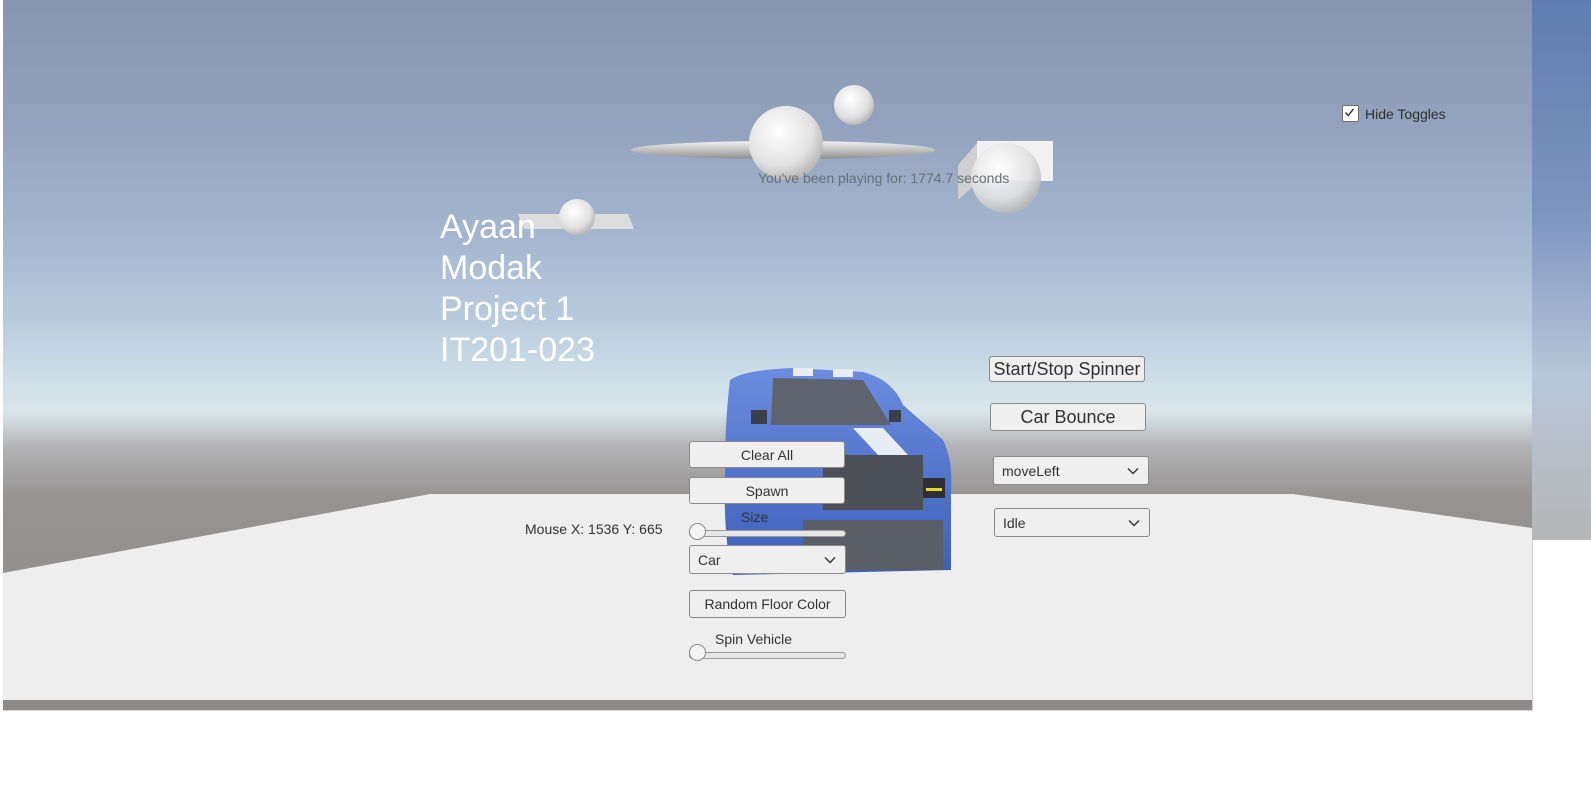 Image resolution: width=1591 pixels, height=793 pixels. What do you see at coordinates (594, 529) in the screenshot?
I see `mouse-position-readout: Mouse X: 1536 Y: 665` at bounding box center [594, 529].